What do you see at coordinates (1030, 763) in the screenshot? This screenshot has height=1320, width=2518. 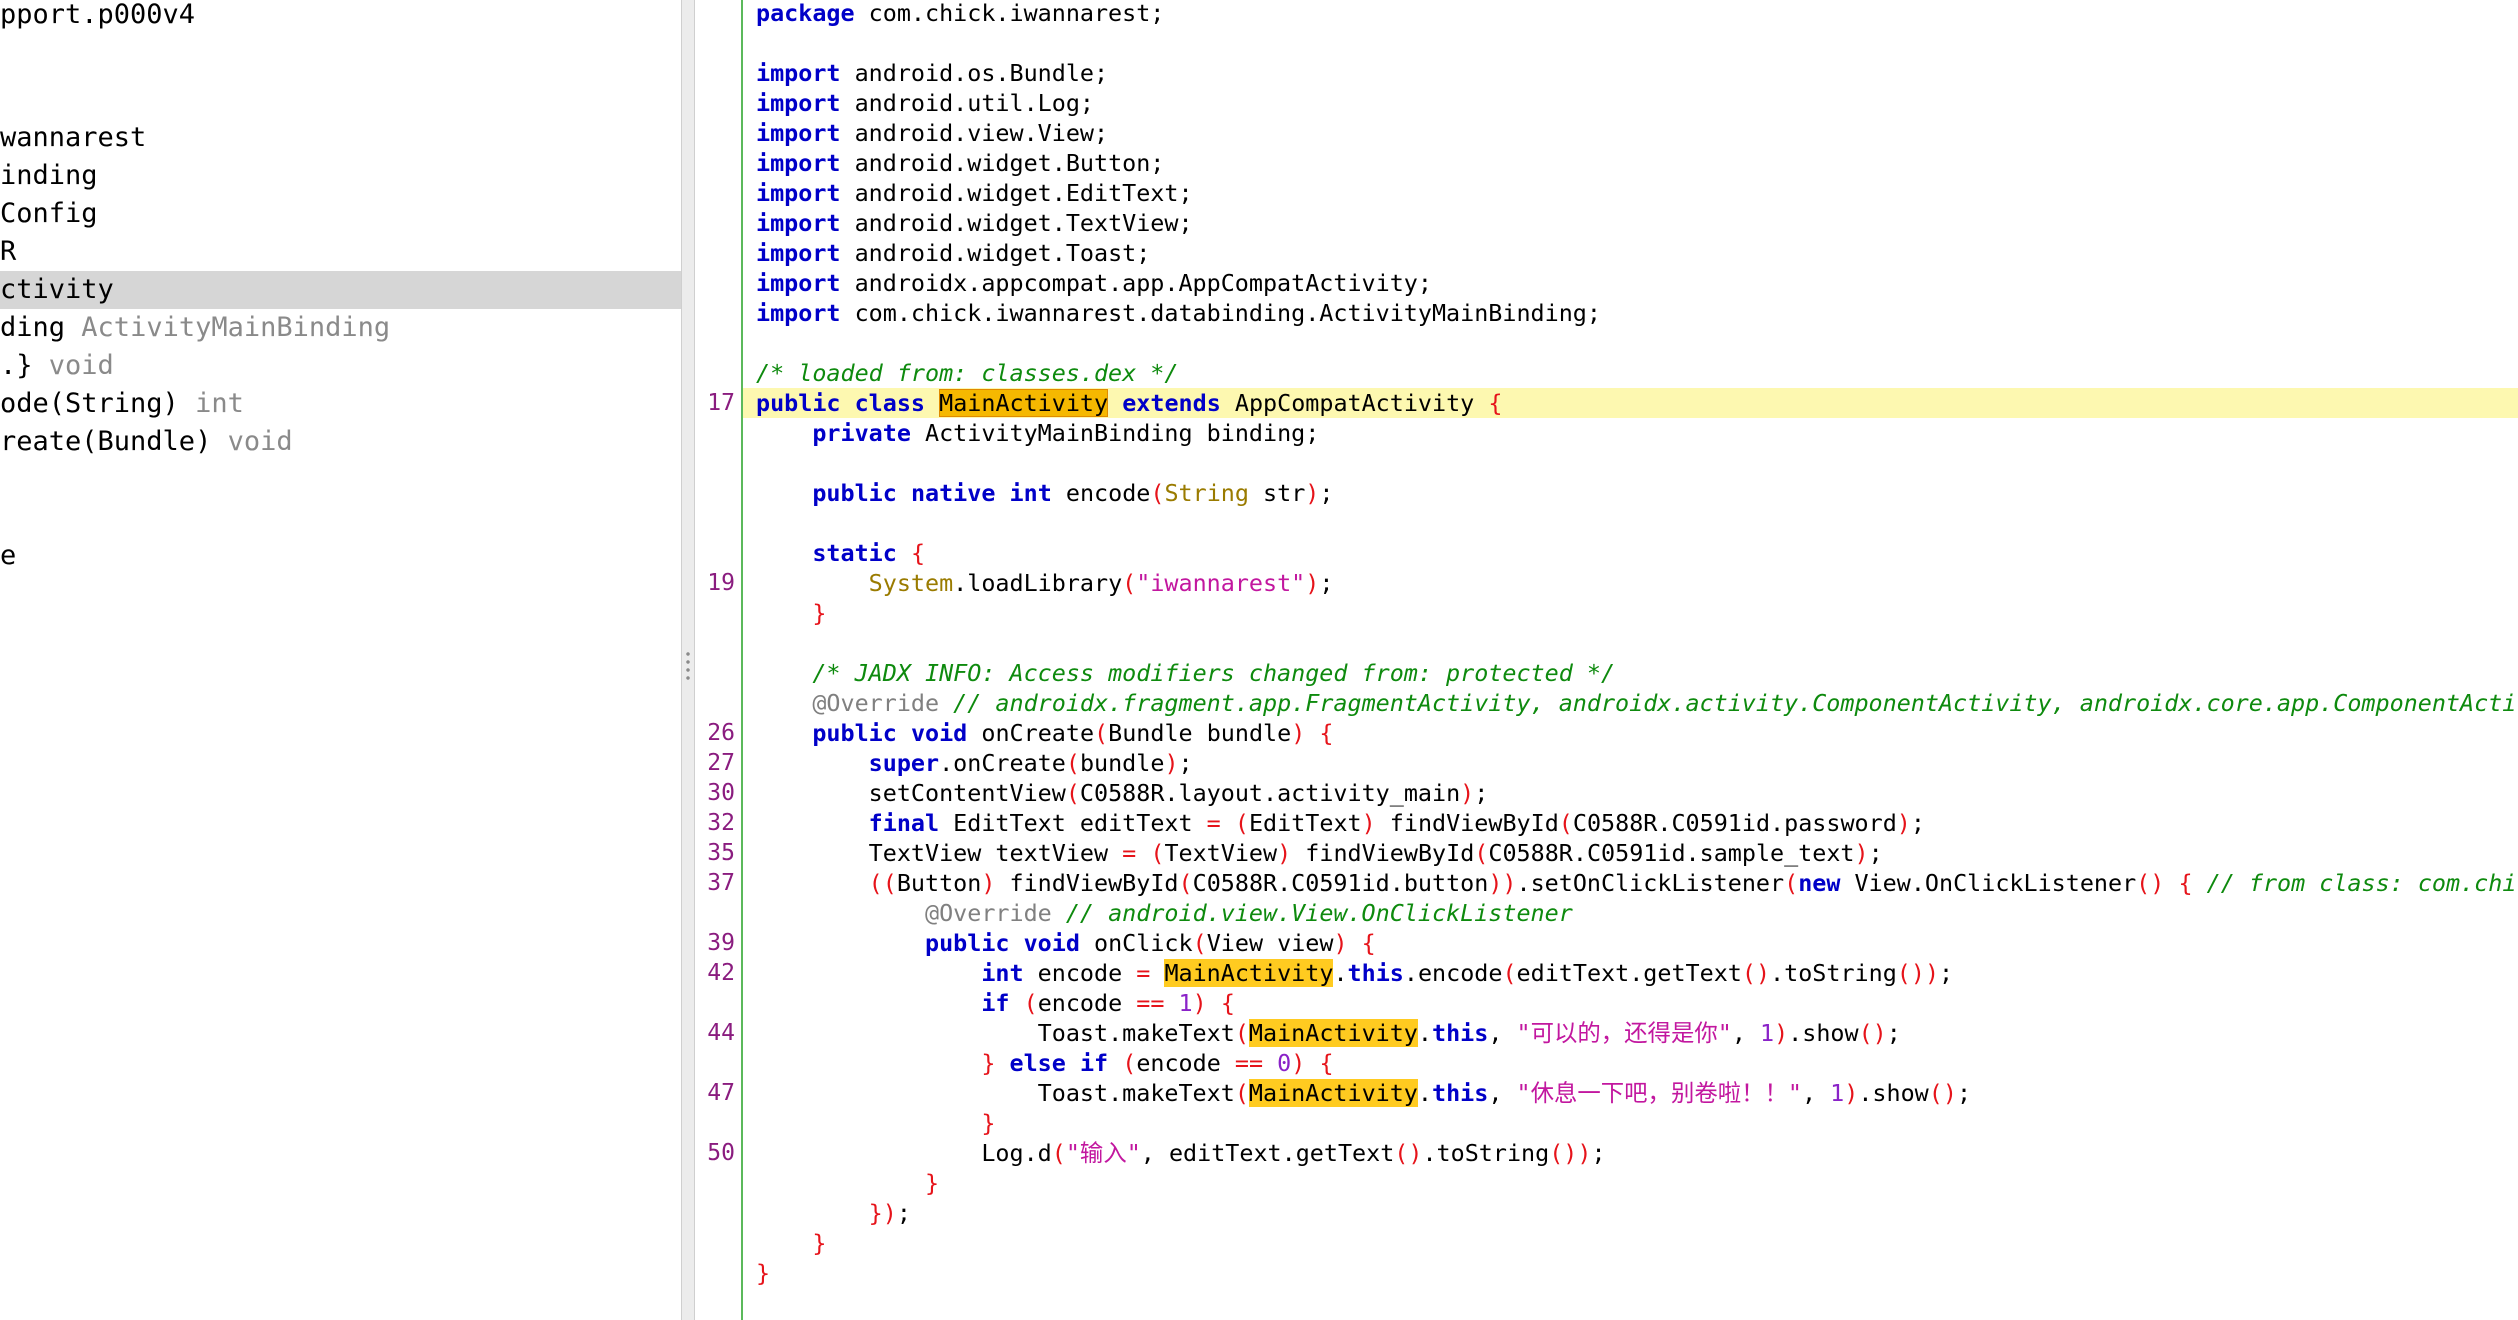 I see `code-line: super.onCreate(bundle);` at bounding box center [1030, 763].